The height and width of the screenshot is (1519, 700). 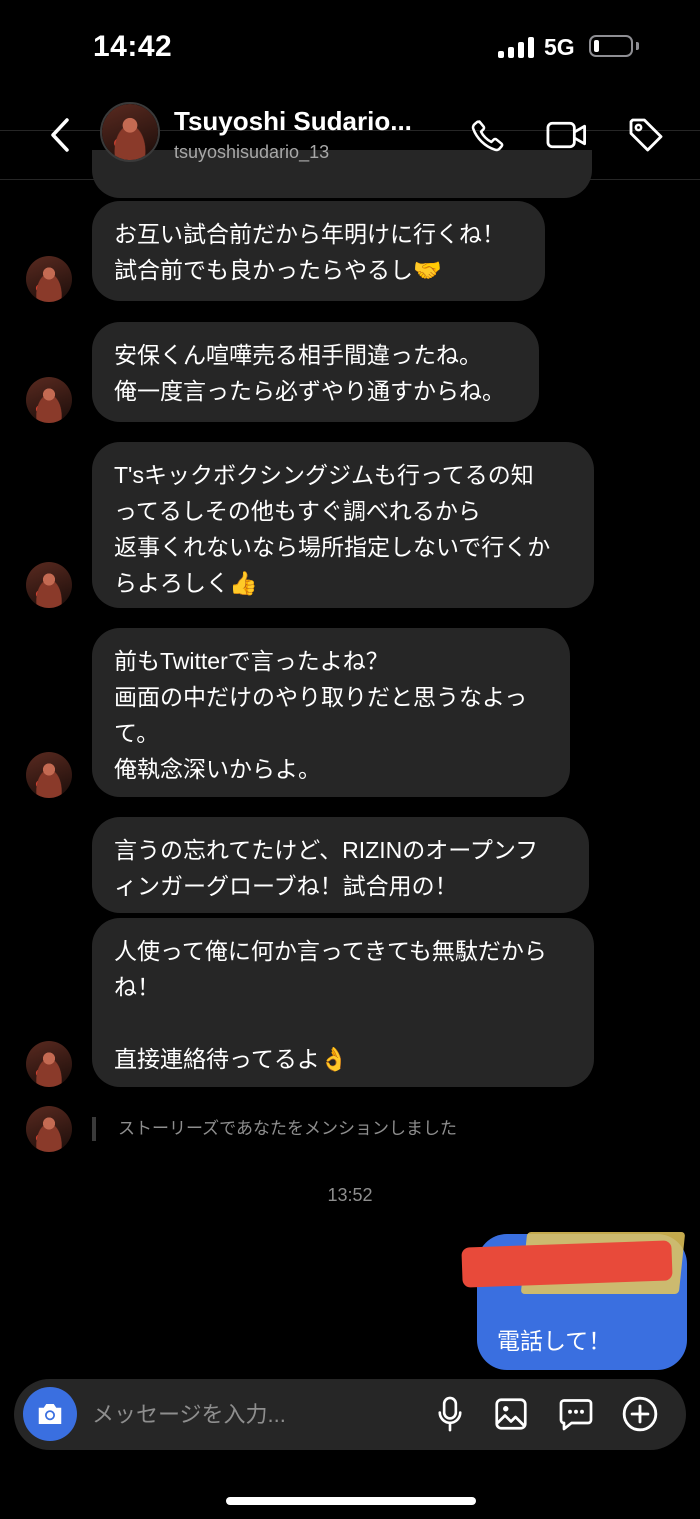 I want to click on camera-button, so click(x=50, y=1414).